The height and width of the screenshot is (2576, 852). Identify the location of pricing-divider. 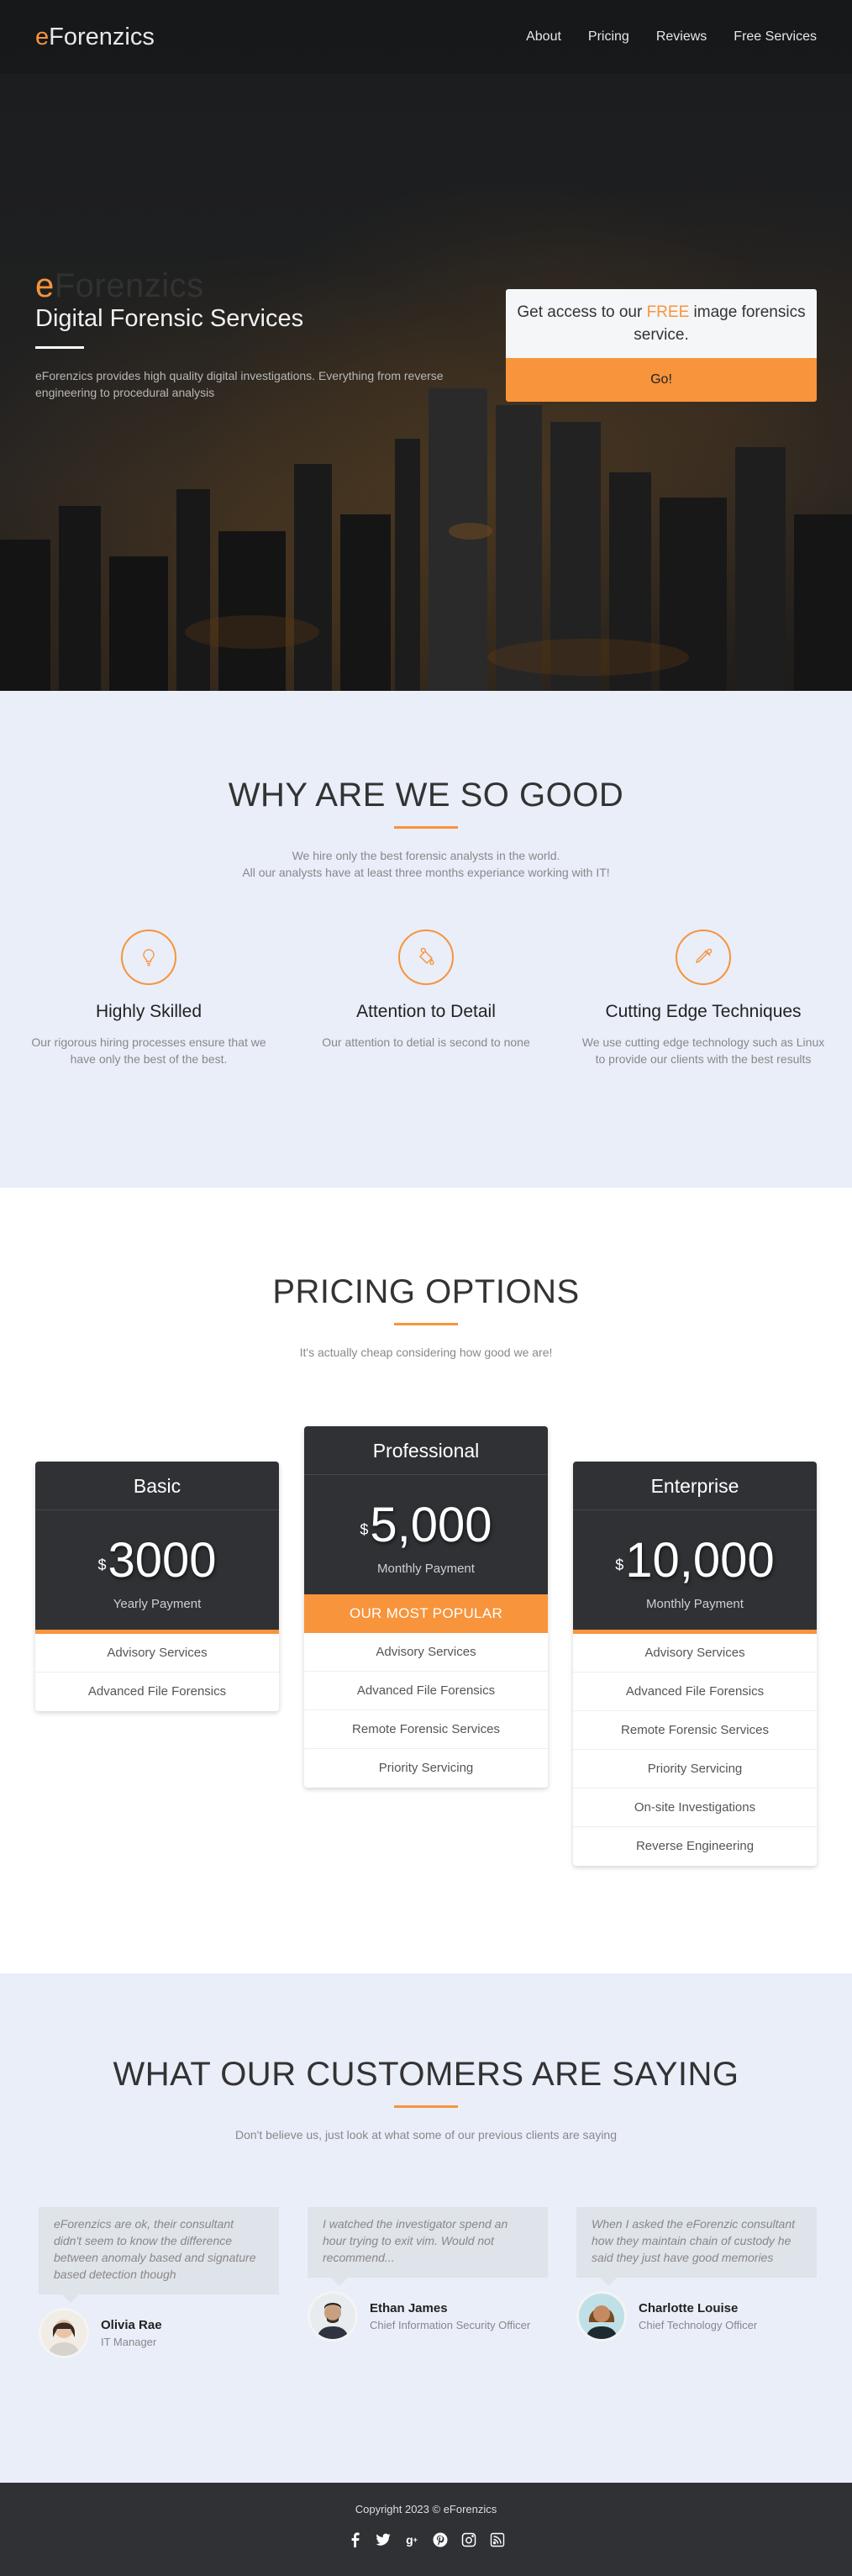
(426, 1324).